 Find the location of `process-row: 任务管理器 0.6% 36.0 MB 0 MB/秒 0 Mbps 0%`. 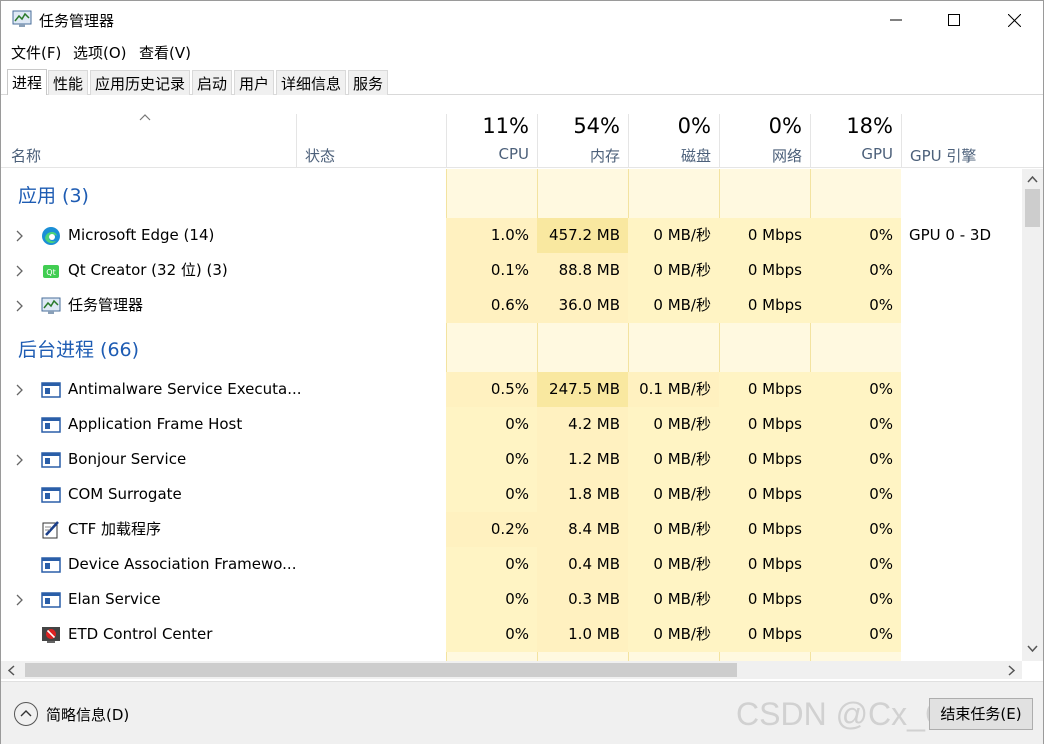

process-row: 任务管理器 0.6% 36.0 MB 0 MB/秒 0 Mbps 0% is located at coordinates (511, 305).